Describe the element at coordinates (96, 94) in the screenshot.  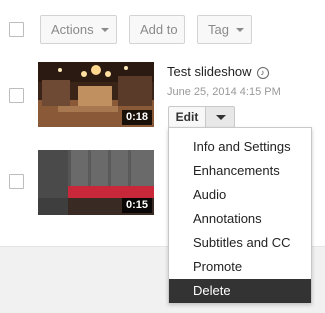
I see `video-thumbnail: 0:18` at that location.